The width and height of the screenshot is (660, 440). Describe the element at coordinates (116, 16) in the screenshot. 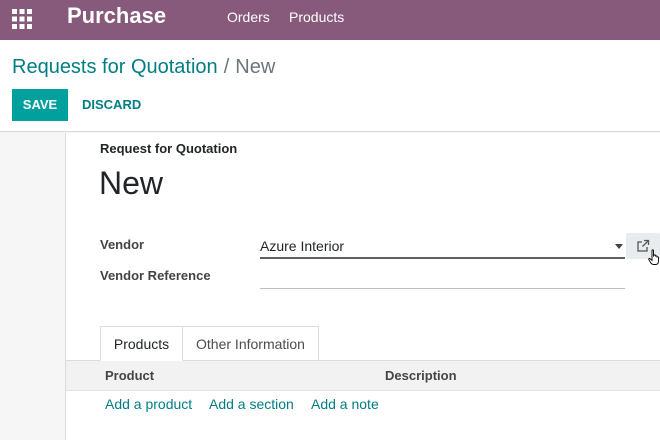

I see `app-title: Purchase` at that location.